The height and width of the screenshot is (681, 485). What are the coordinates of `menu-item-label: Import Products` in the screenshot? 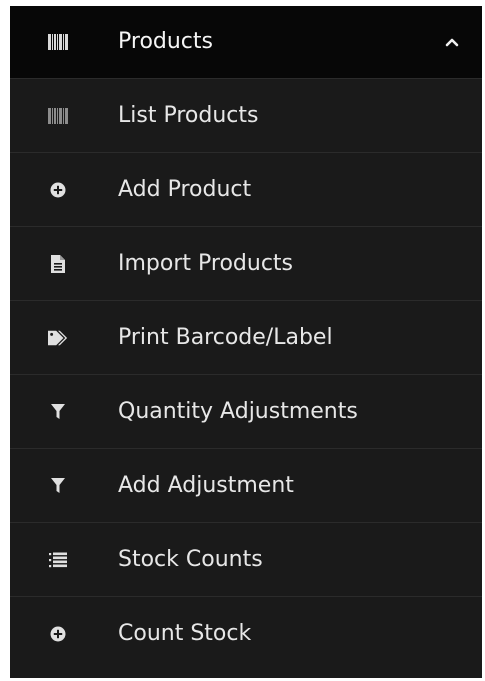 It's located at (206, 263).